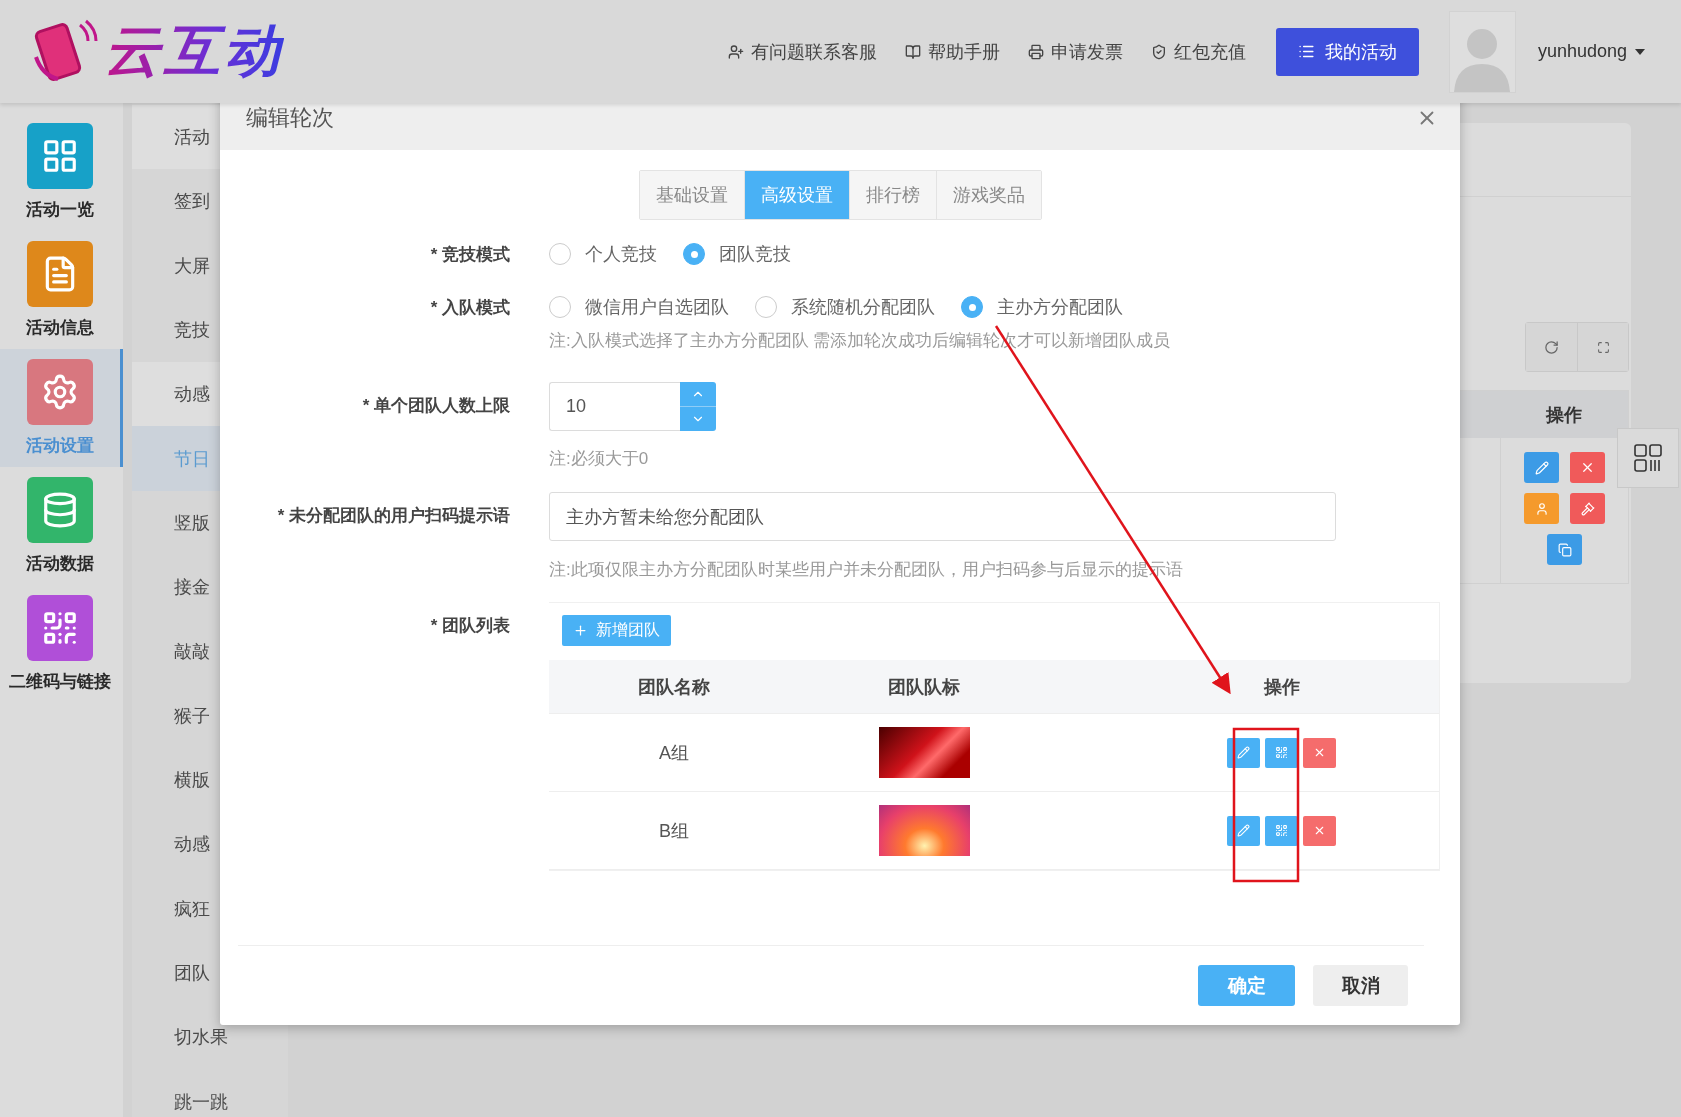 Image resolution: width=1681 pixels, height=1117 pixels. I want to click on my-activities-button: 我的活动, so click(1347, 51).